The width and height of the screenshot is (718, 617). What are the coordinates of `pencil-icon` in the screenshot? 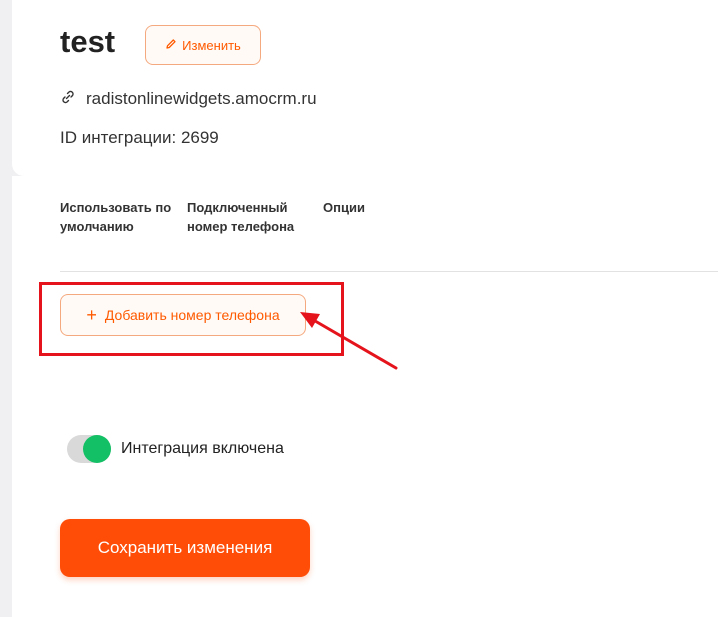 It's located at (171, 45).